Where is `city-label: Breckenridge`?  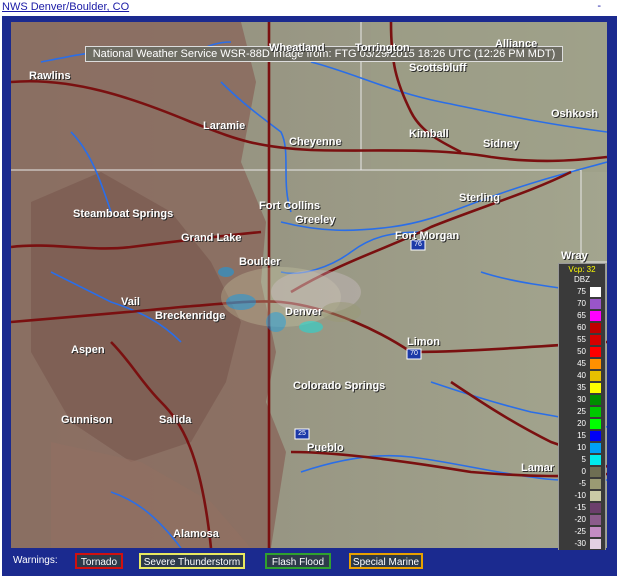
city-label: Breckenridge is located at coordinates (190, 316).